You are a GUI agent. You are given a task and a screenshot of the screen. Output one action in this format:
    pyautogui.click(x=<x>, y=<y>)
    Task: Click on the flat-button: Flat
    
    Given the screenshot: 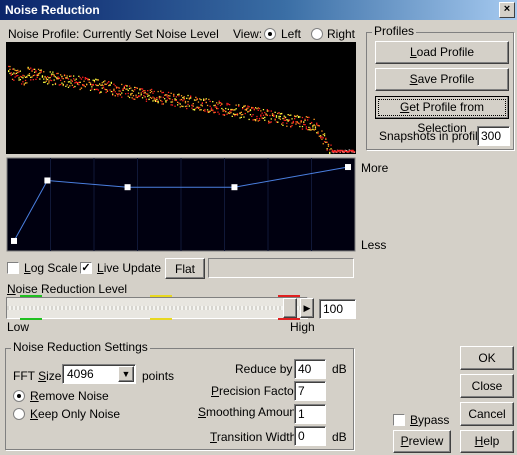 What is the action you would take?
    pyautogui.click(x=185, y=268)
    